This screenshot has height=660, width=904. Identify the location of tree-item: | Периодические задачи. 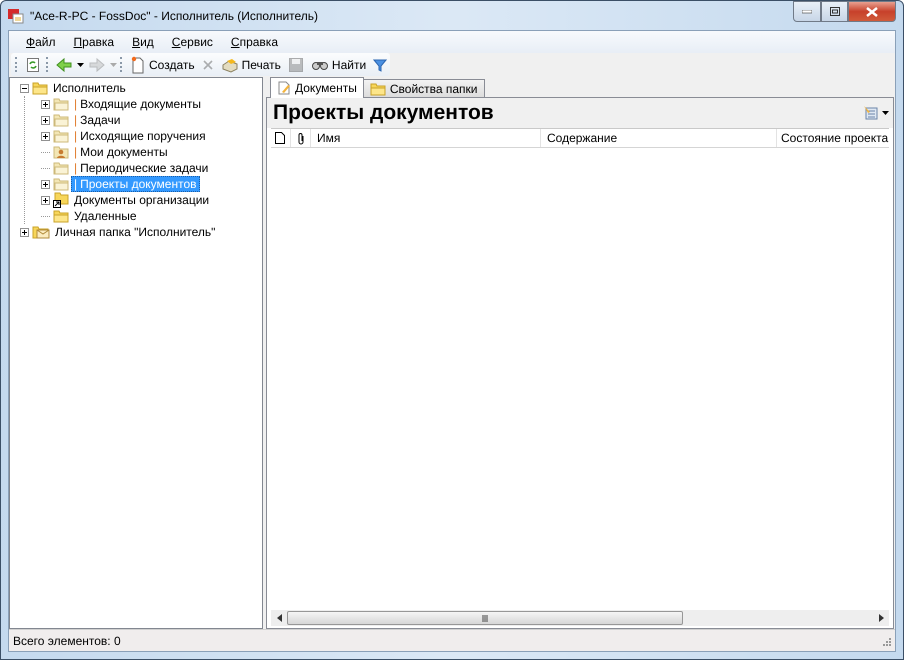
(141, 168).